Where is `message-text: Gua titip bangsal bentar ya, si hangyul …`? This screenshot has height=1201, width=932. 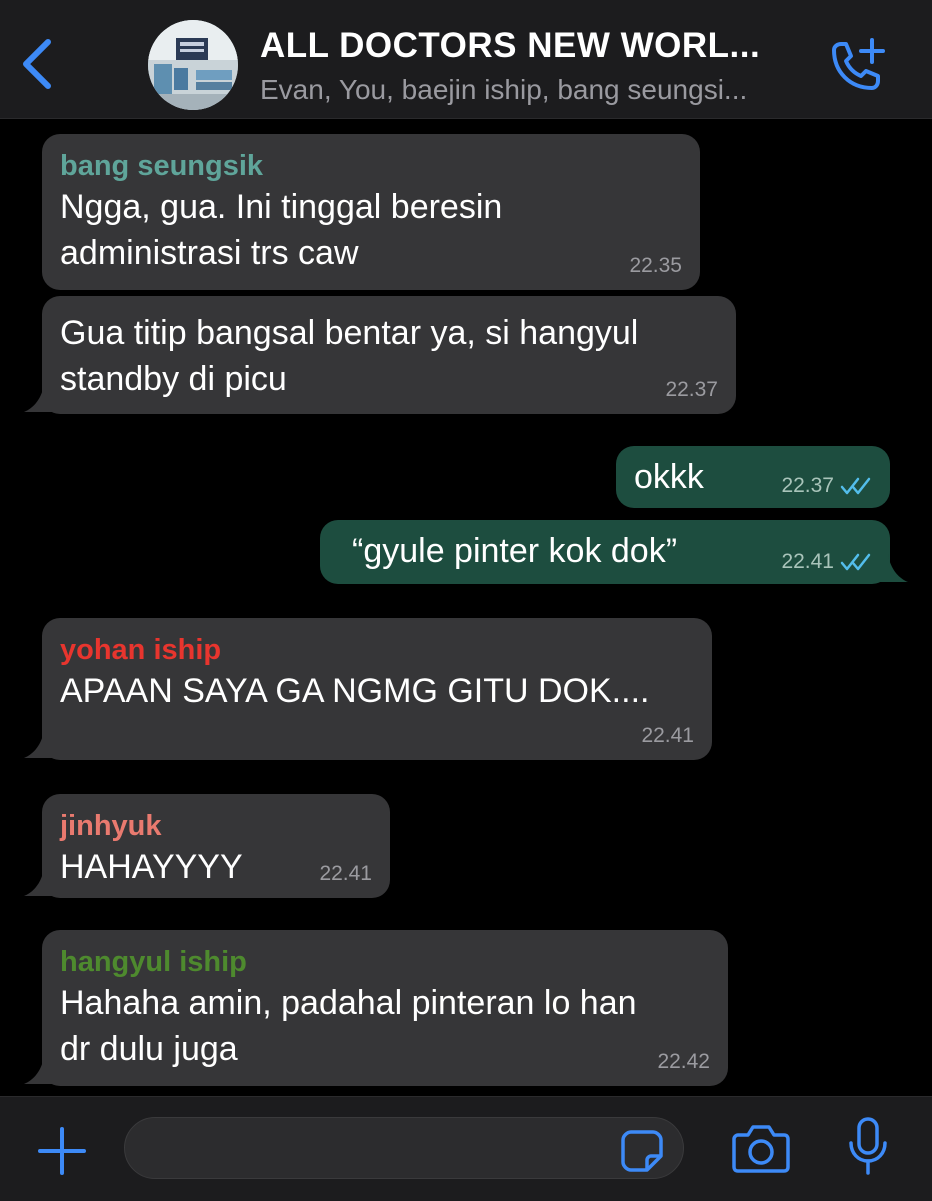
message-text: Gua titip bangsal bentar ya, si hangyul … is located at coordinates (349, 356).